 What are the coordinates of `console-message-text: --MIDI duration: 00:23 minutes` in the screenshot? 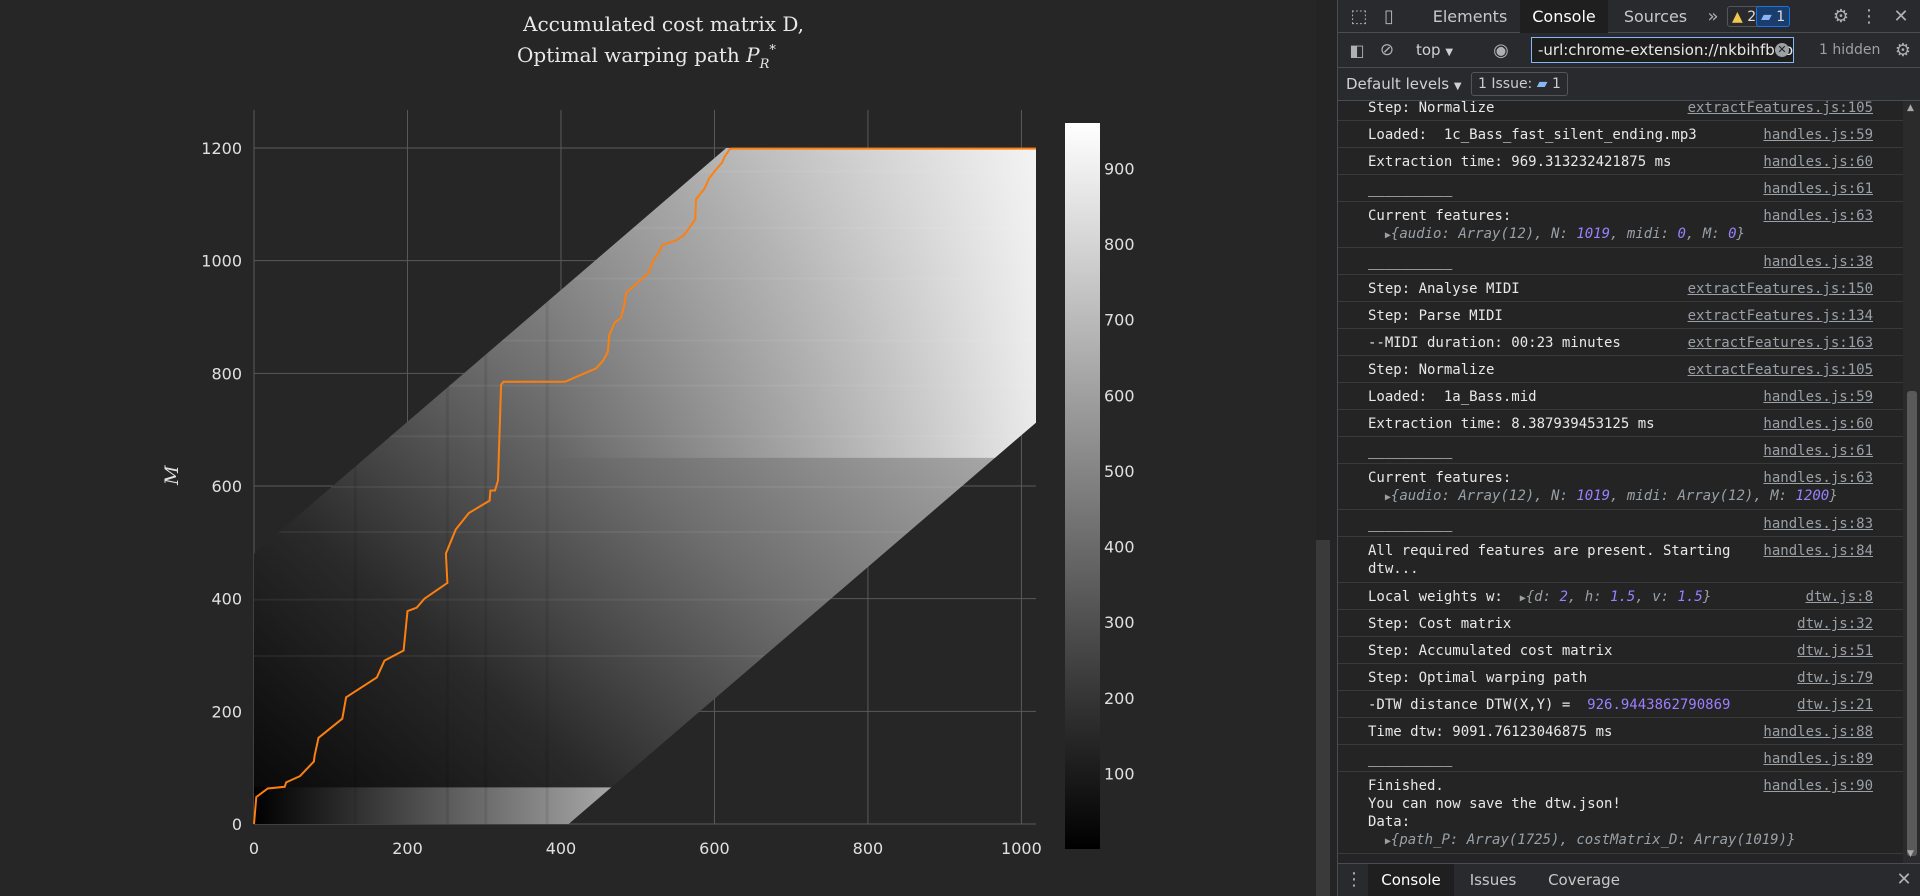 It's located at (1494, 343).